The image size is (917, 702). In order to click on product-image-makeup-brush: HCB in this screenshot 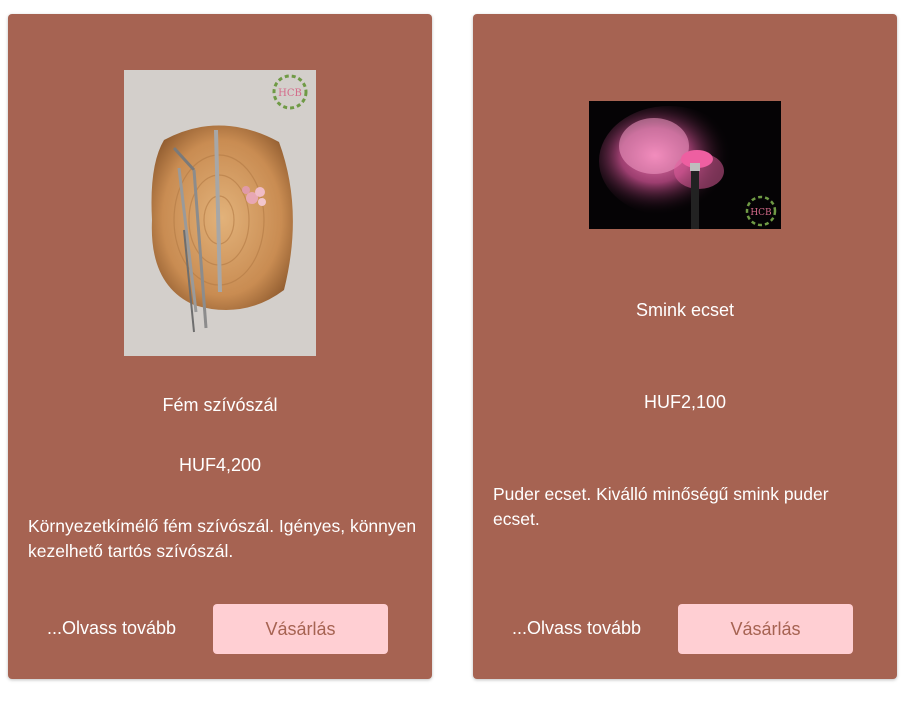, I will do `click(685, 165)`.